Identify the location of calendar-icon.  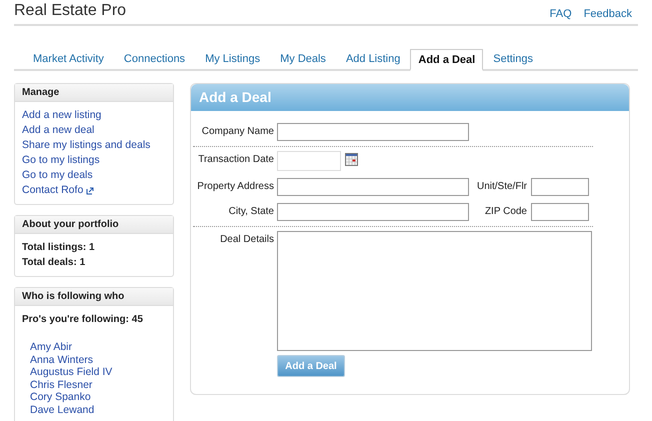
(351, 159).